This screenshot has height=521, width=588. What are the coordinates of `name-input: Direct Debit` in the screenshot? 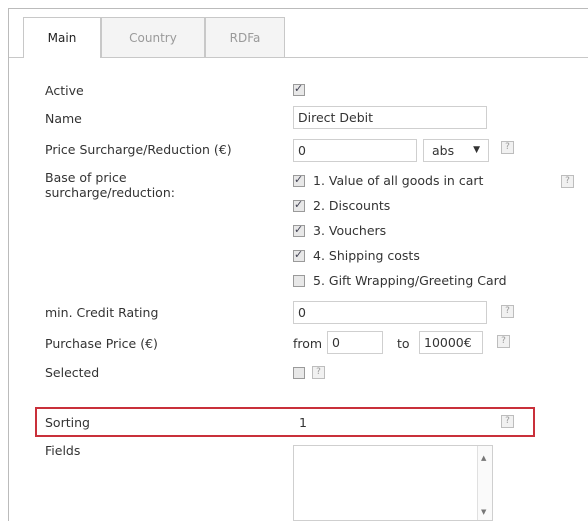 It's located at (390, 117).